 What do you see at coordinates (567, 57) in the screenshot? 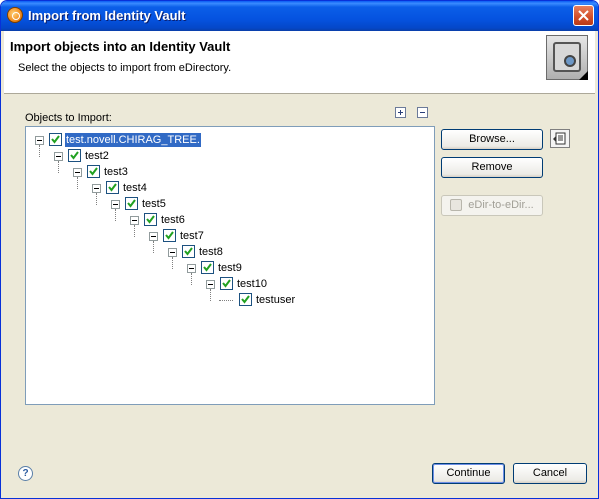
I see `identity-vault-icon` at bounding box center [567, 57].